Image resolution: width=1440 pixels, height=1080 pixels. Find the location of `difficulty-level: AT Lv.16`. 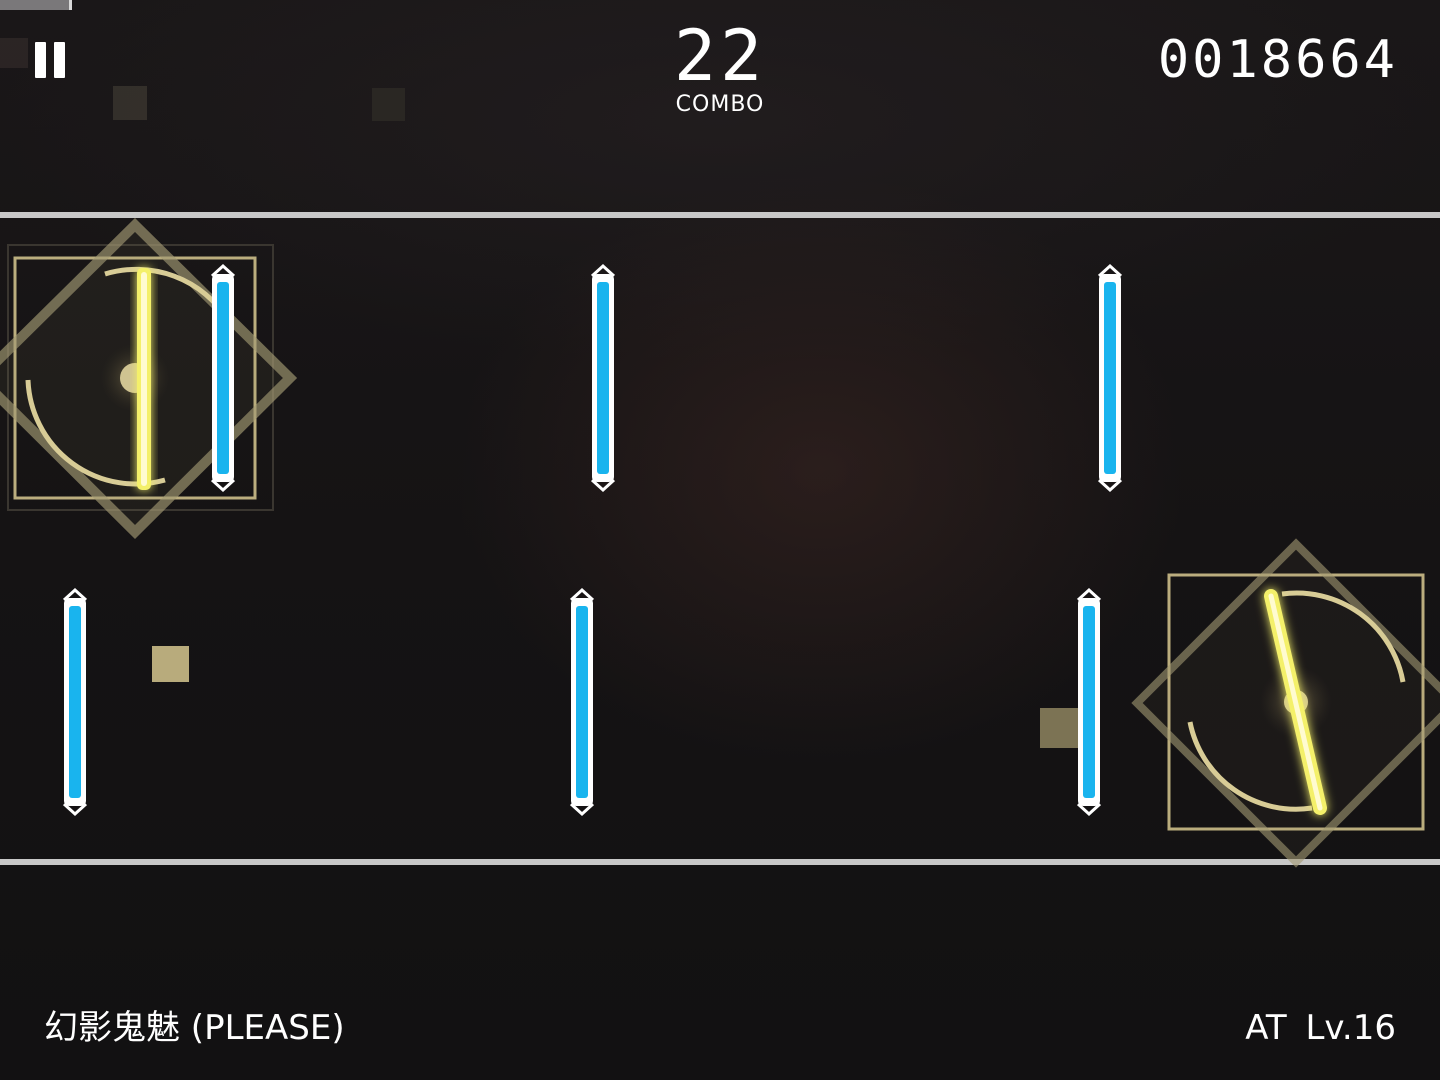

difficulty-level: AT Lv.16 is located at coordinates (1320, 1028).